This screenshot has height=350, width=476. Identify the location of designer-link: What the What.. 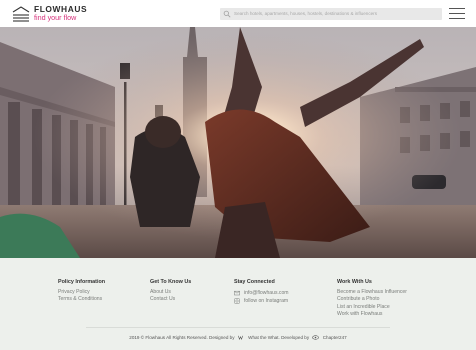
(264, 337).